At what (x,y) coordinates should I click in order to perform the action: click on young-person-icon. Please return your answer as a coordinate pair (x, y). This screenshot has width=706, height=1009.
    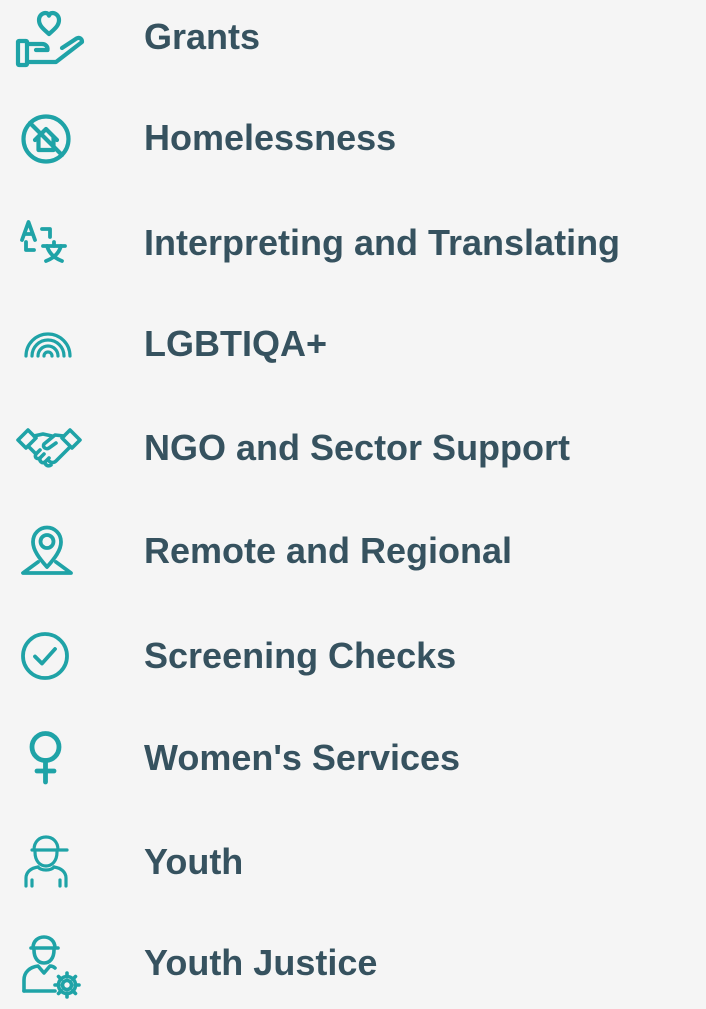
    Looking at the image, I should click on (49, 863).